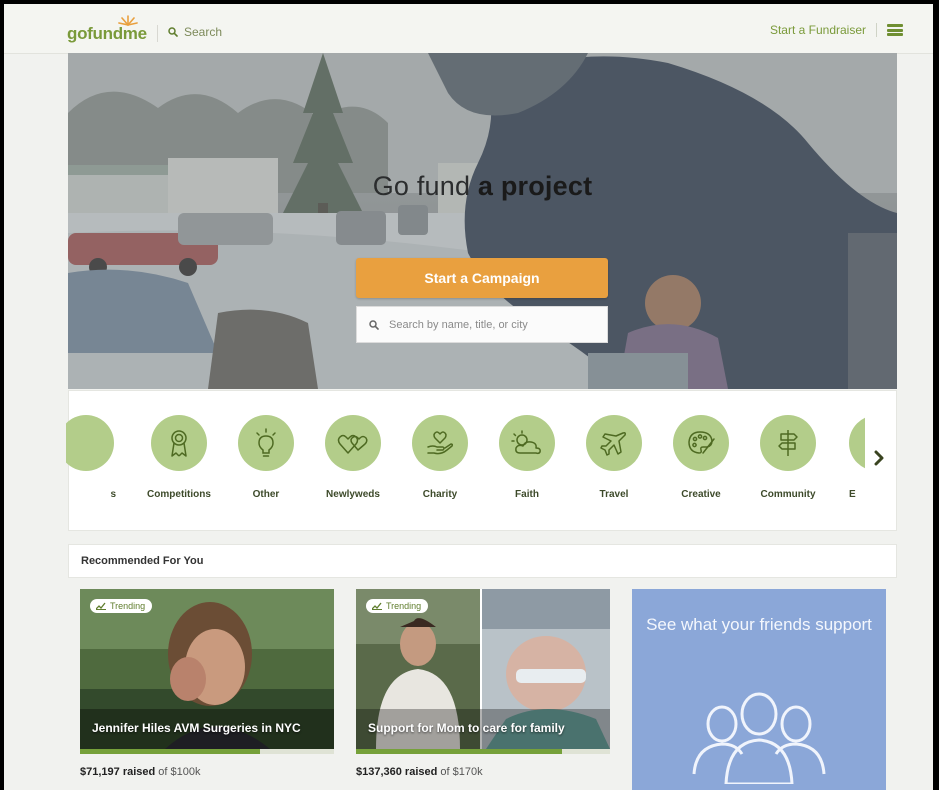 This screenshot has height=790, width=939. I want to click on category-item-competitions: Competitions, so click(179, 457).